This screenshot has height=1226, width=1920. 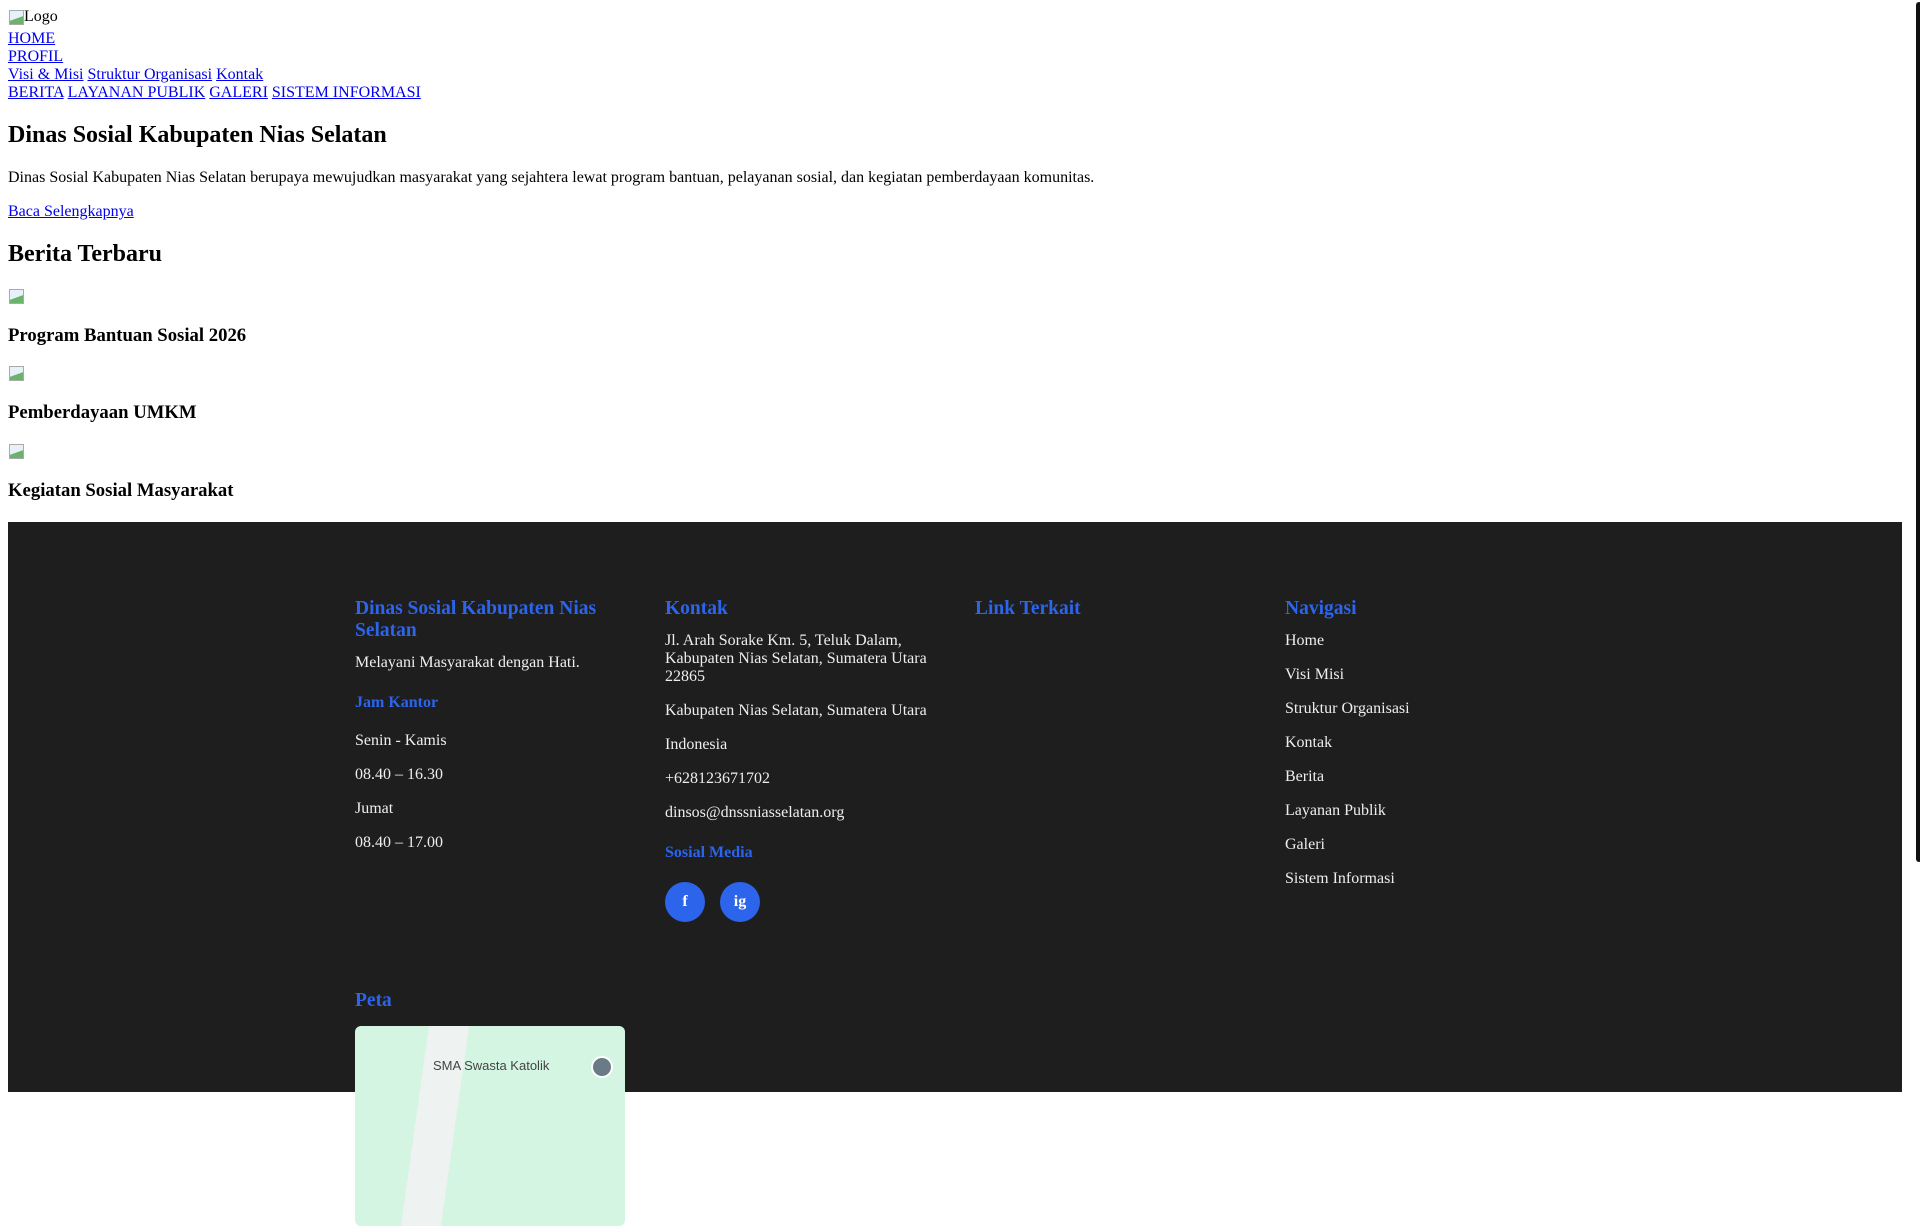 I want to click on map-place-label: SMA Swasta Katolik, so click(x=491, y=1065).